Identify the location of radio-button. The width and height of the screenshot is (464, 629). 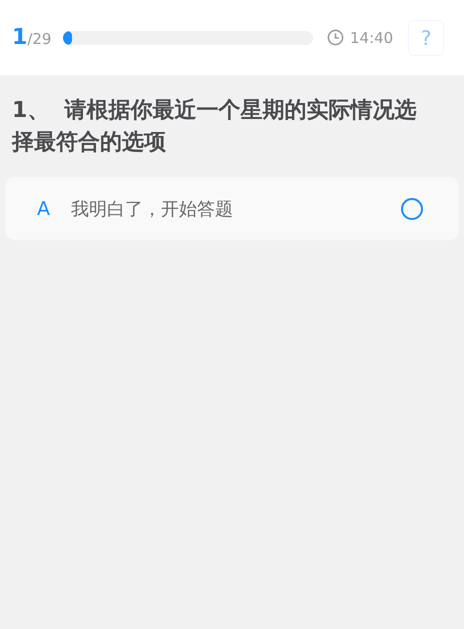
(412, 209).